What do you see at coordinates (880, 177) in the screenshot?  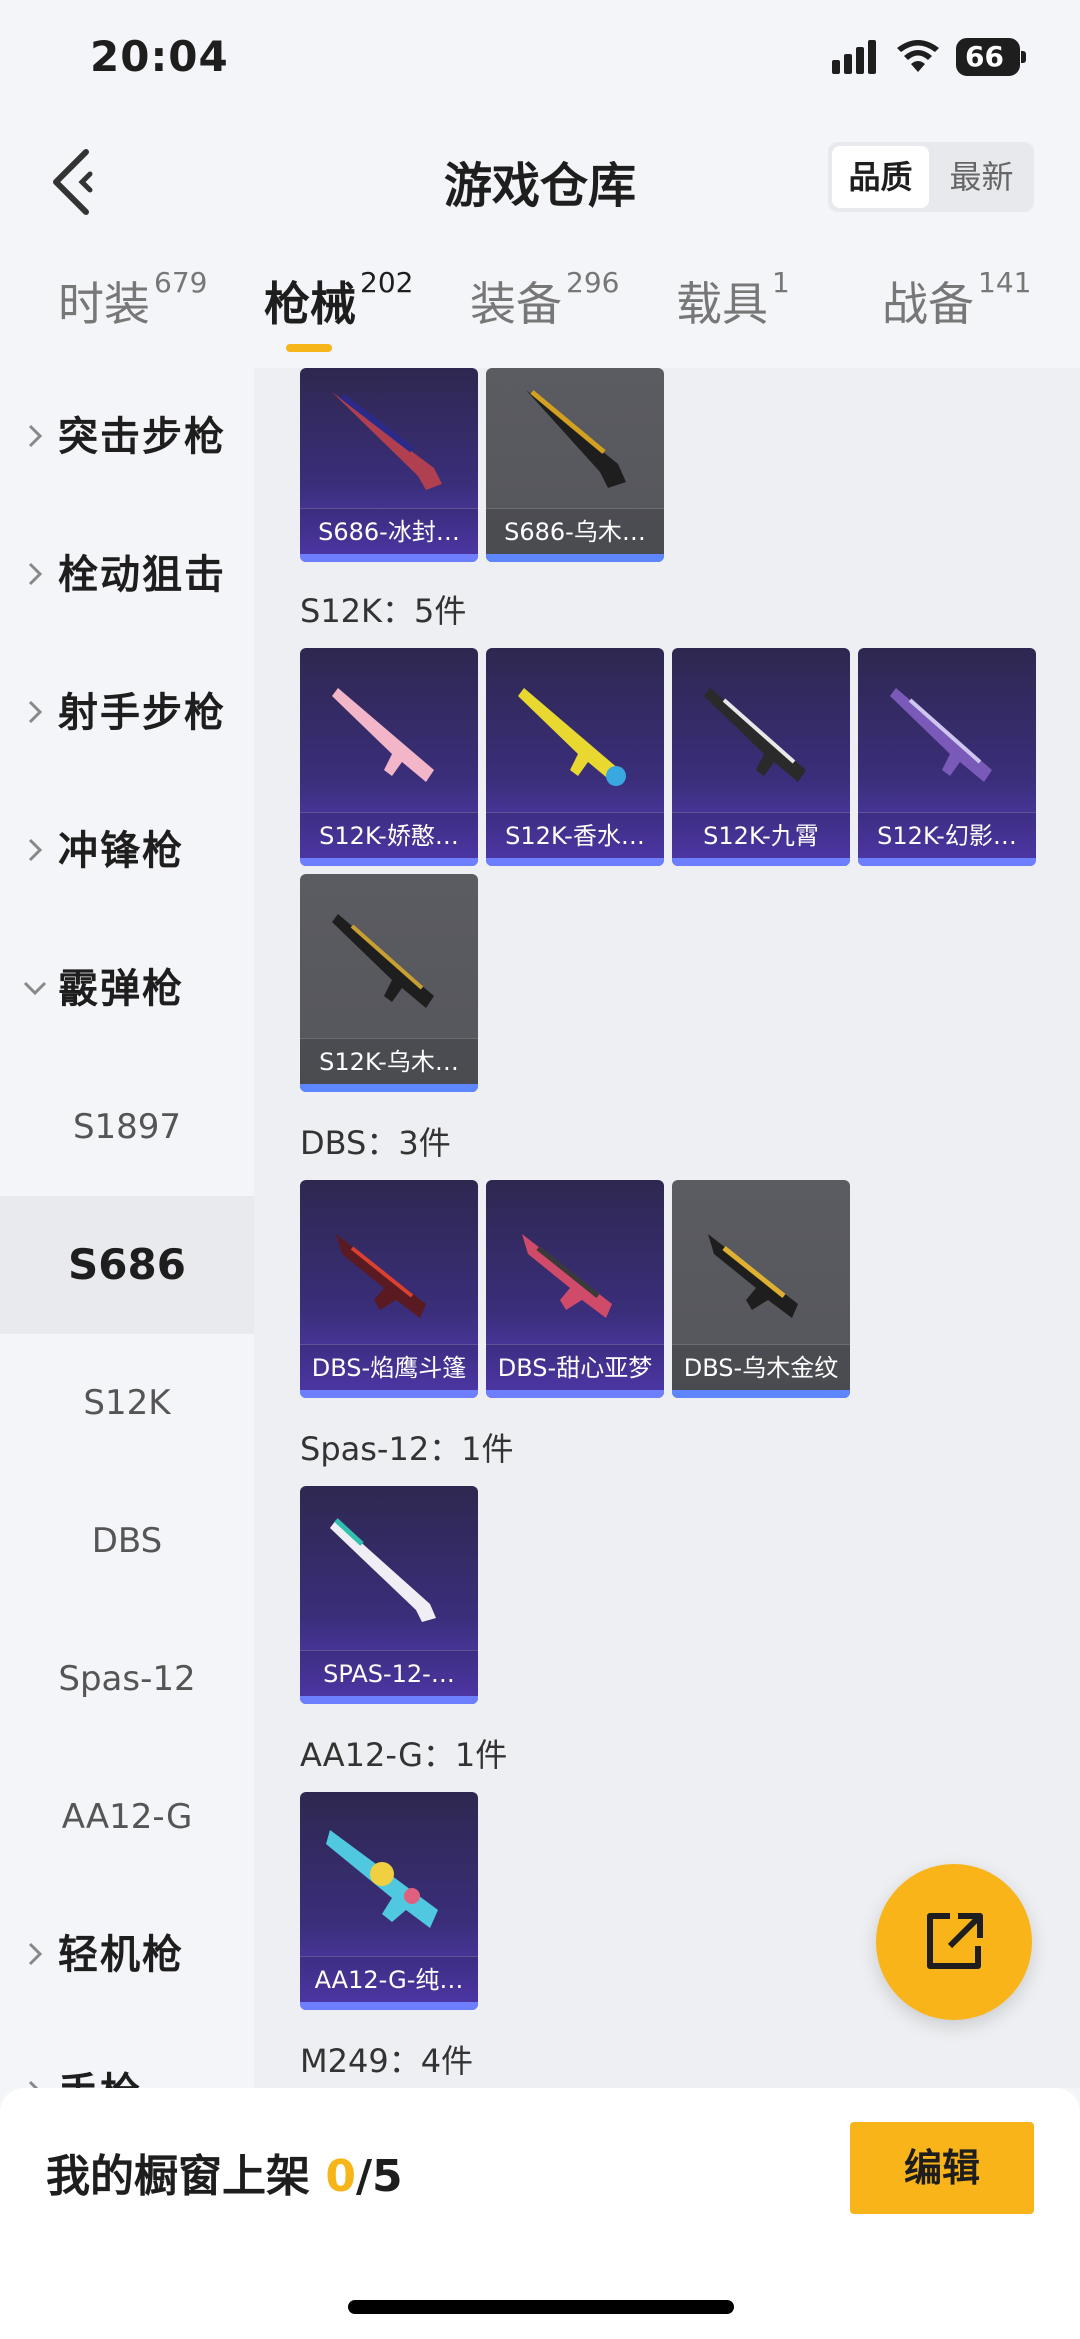 I see `sort-quality-button: 品质` at bounding box center [880, 177].